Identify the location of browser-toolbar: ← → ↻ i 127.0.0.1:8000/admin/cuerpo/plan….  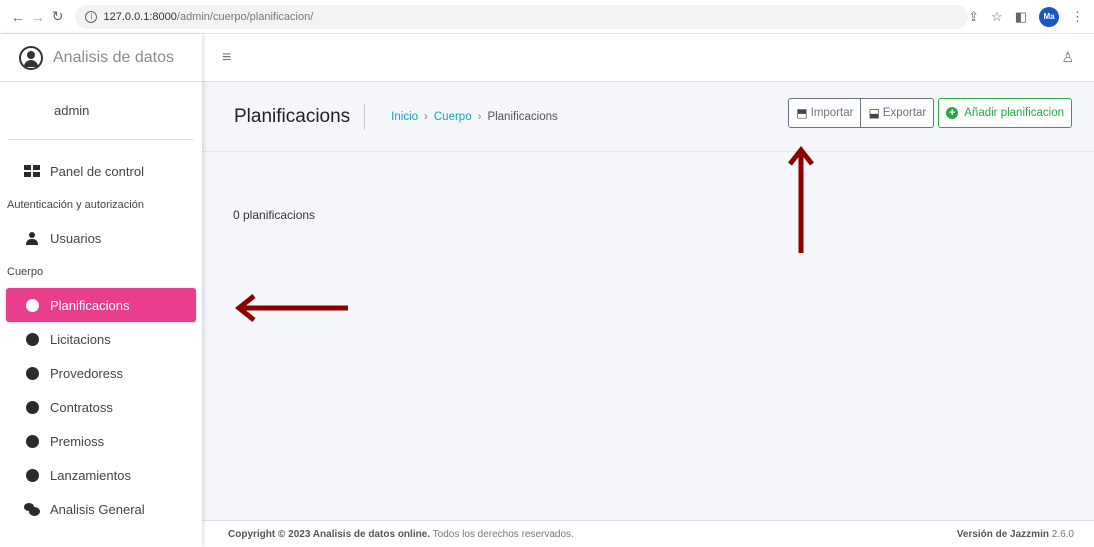
(547, 17).